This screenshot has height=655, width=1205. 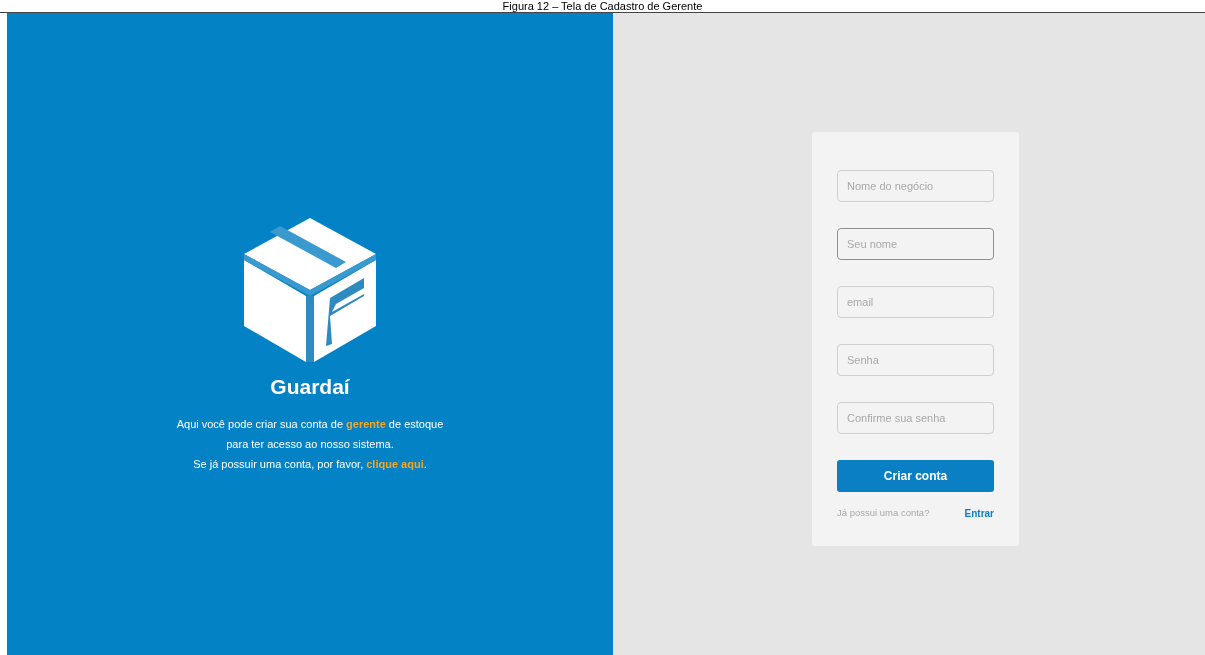 I want to click on sign-in-link: Entrar, so click(x=979, y=513).